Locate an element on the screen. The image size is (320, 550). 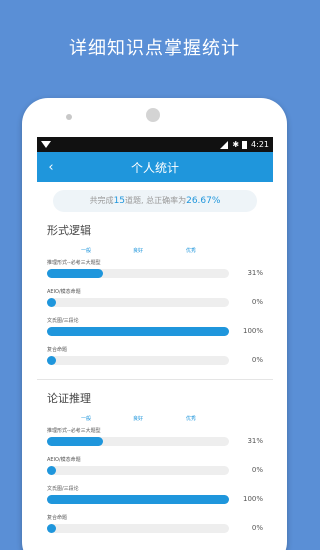
back-icon: ‹ is located at coordinates (51, 167).